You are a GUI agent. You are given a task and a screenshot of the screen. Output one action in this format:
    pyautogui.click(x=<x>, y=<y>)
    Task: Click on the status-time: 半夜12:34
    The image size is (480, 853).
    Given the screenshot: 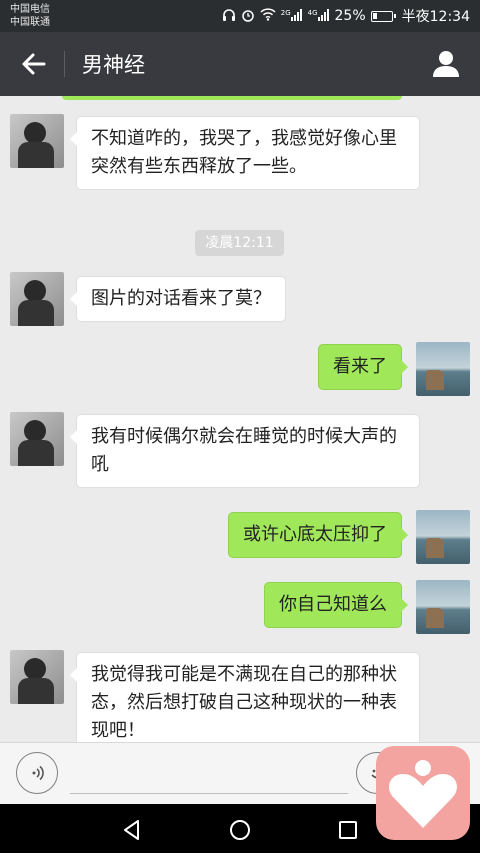 What is the action you would take?
    pyautogui.click(x=435, y=17)
    